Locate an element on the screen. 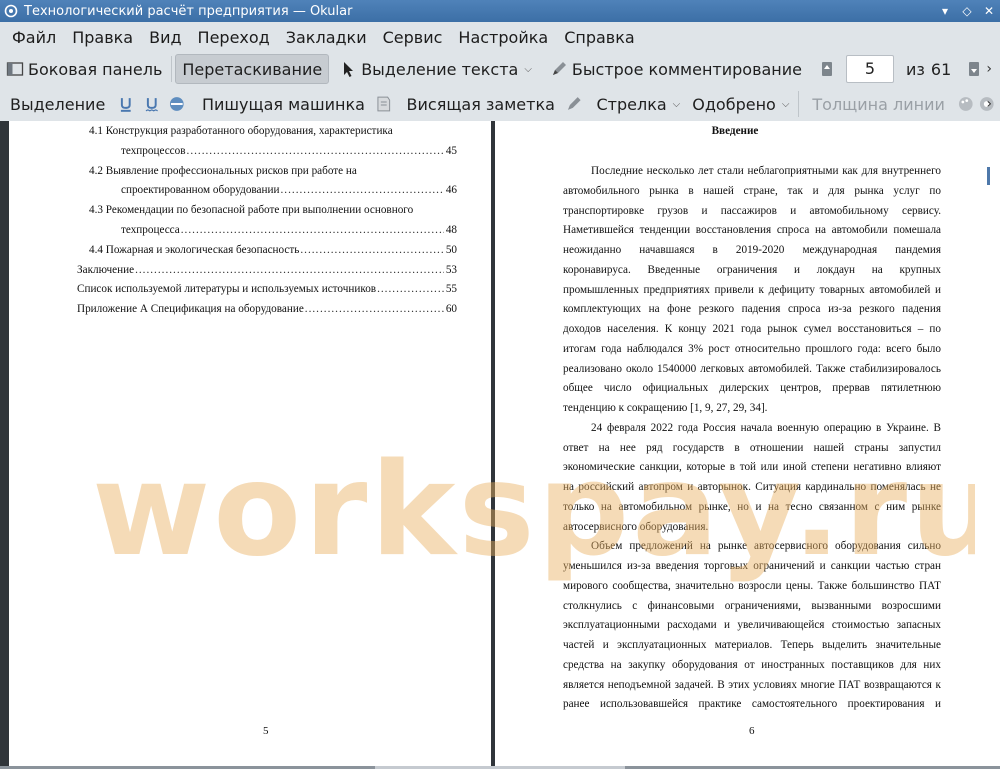  sidebar-button: Боковая панель is located at coordinates (84, 69).